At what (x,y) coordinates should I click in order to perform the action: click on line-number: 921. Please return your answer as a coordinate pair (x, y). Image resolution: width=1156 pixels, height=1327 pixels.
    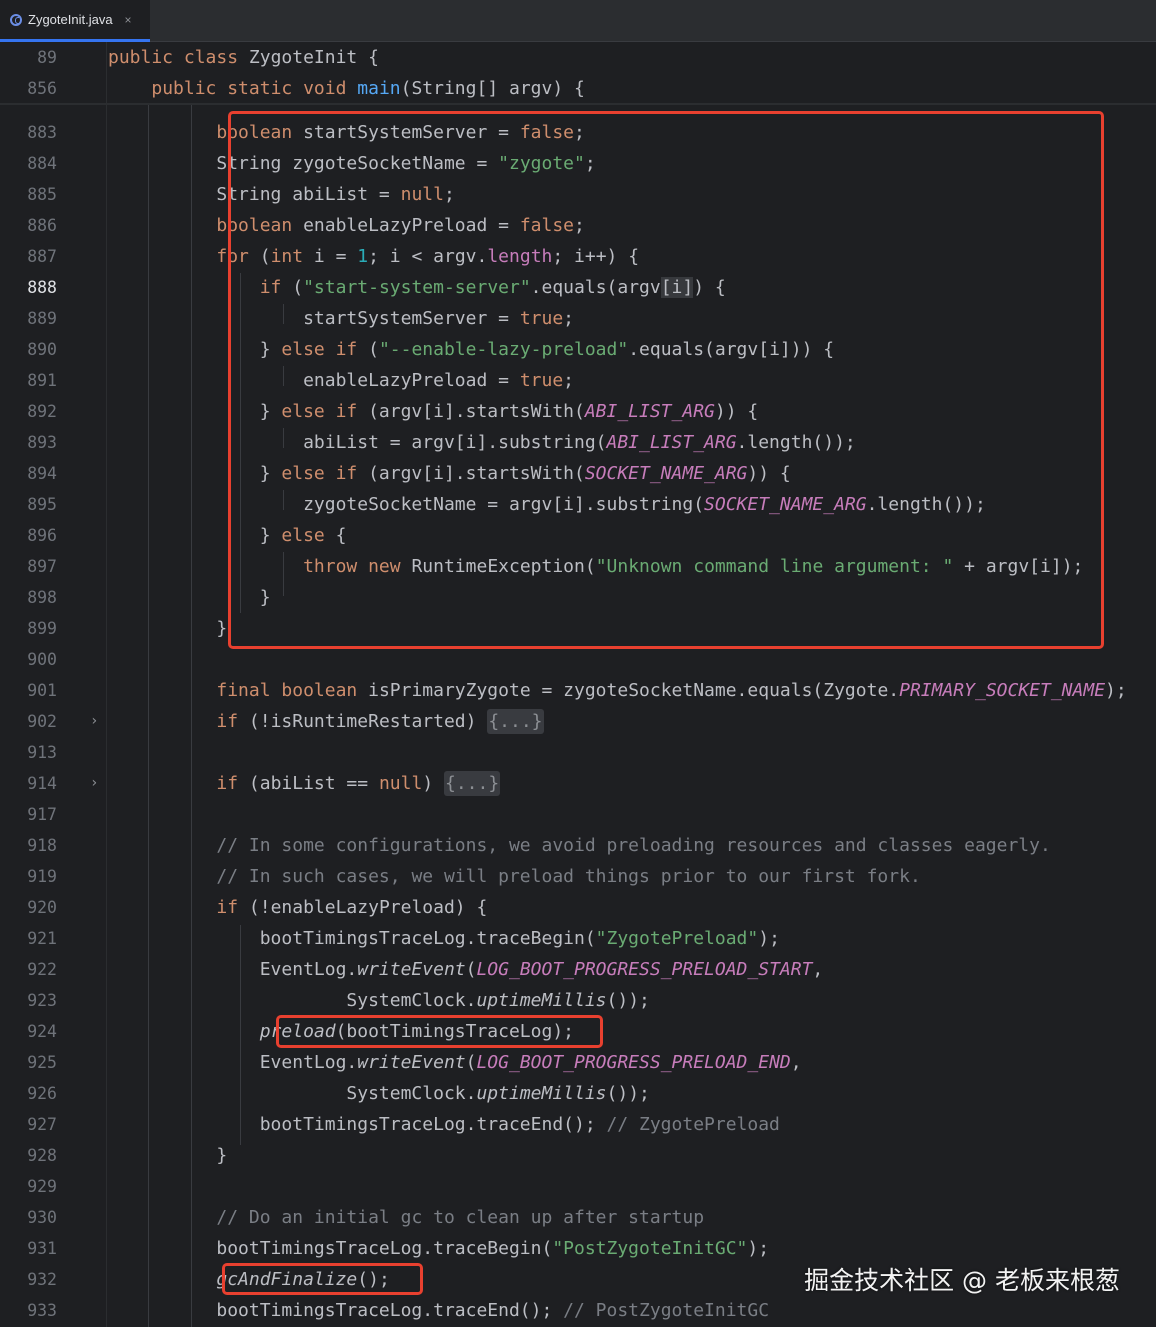
    Looking at the image, I should click on (28, 938).